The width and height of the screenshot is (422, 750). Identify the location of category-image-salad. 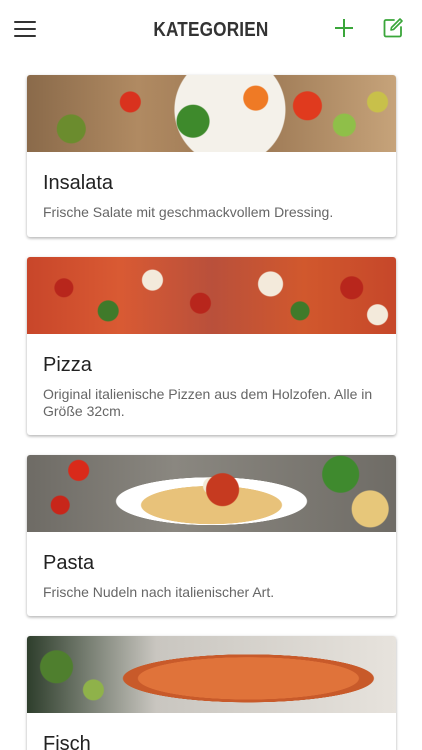
(211, 113).